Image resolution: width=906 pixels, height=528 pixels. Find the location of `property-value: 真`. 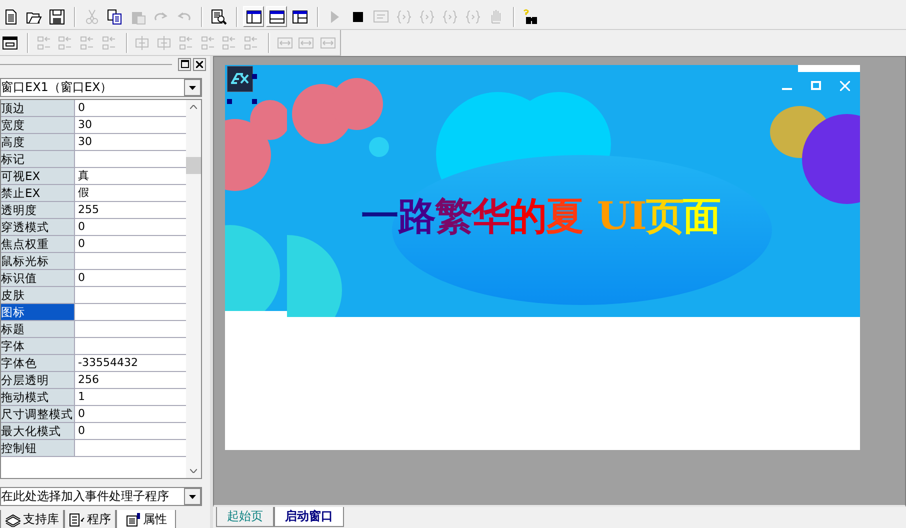

property-value: 真 is located at coordinates (130, 176).